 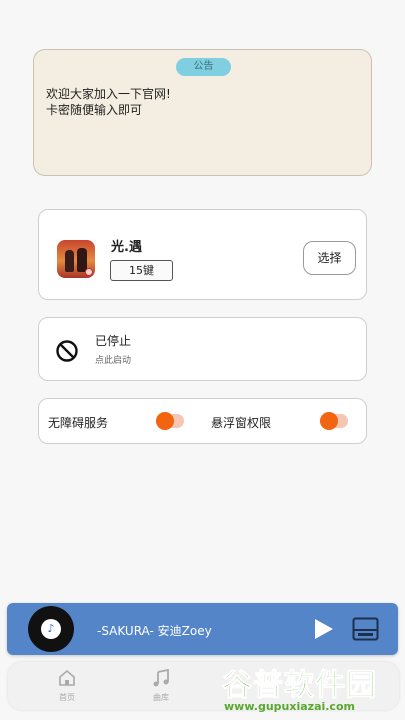 I want to click on watermark-url: www.gupuxiazai.com, so click(x=289, y=706).